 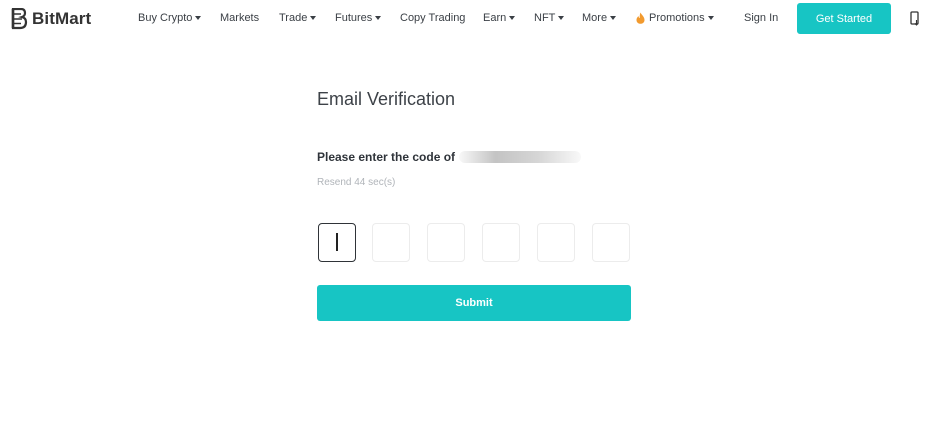 I want to click on nav-item-label: Futures, so click(x=354, y=18).